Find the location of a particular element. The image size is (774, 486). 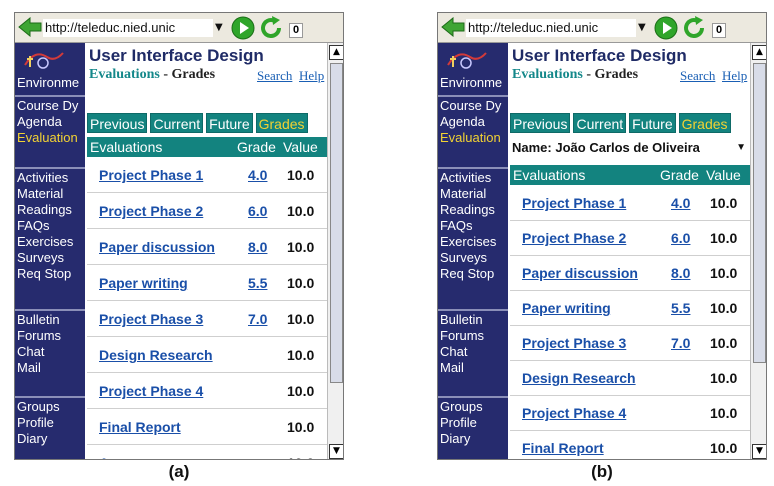

student-name-select: Name: João Carlos de Oliveira ▼ is located at coordinates (630, 148).